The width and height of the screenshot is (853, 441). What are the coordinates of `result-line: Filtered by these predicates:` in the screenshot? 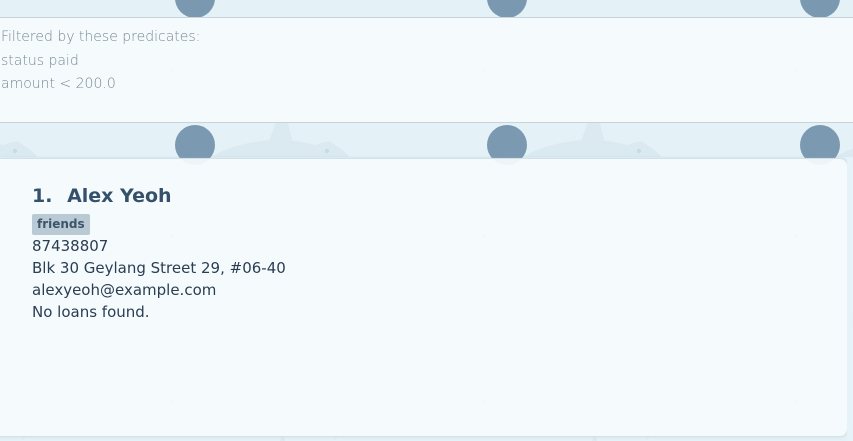 It's located at (101, 37).